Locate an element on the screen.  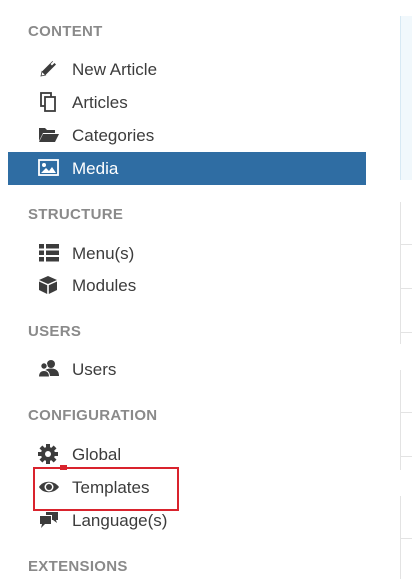
highlight-marker is located at coordinates (63, 467).